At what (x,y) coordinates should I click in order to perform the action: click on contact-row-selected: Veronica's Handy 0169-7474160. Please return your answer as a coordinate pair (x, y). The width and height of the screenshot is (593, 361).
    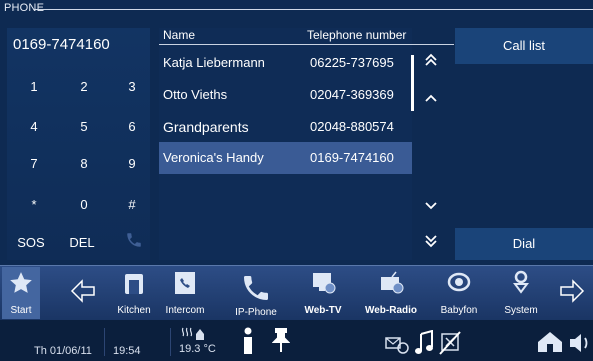
    Looking at the image, I should click on (285, 158).